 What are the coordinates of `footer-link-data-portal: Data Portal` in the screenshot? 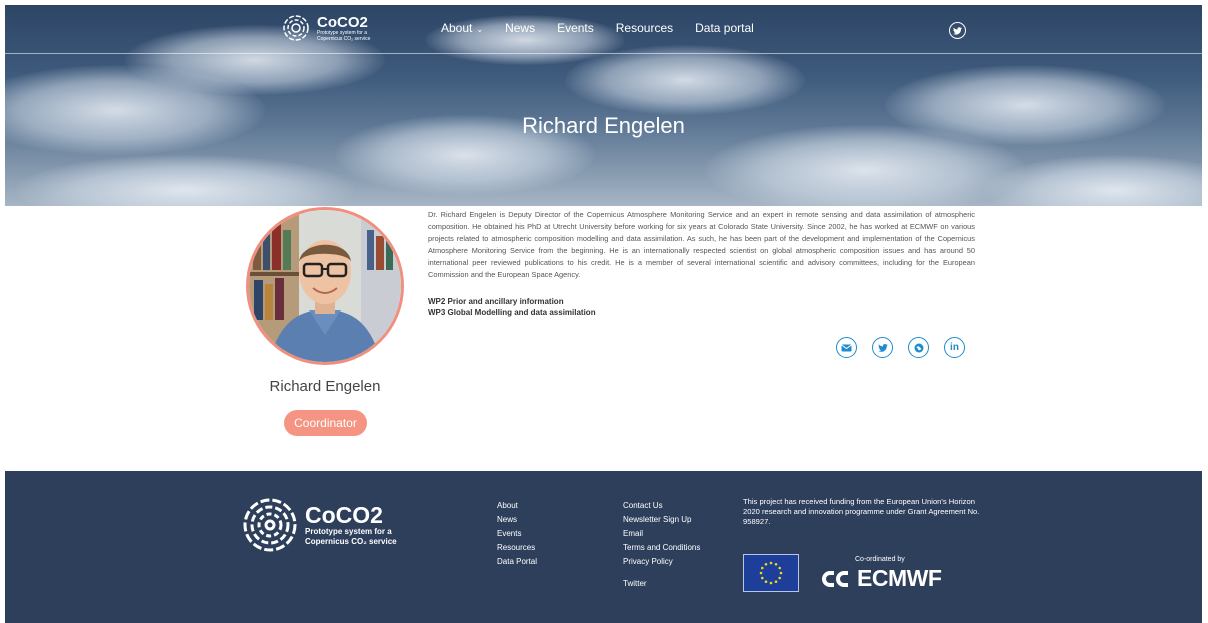 It's located at (517, 562).